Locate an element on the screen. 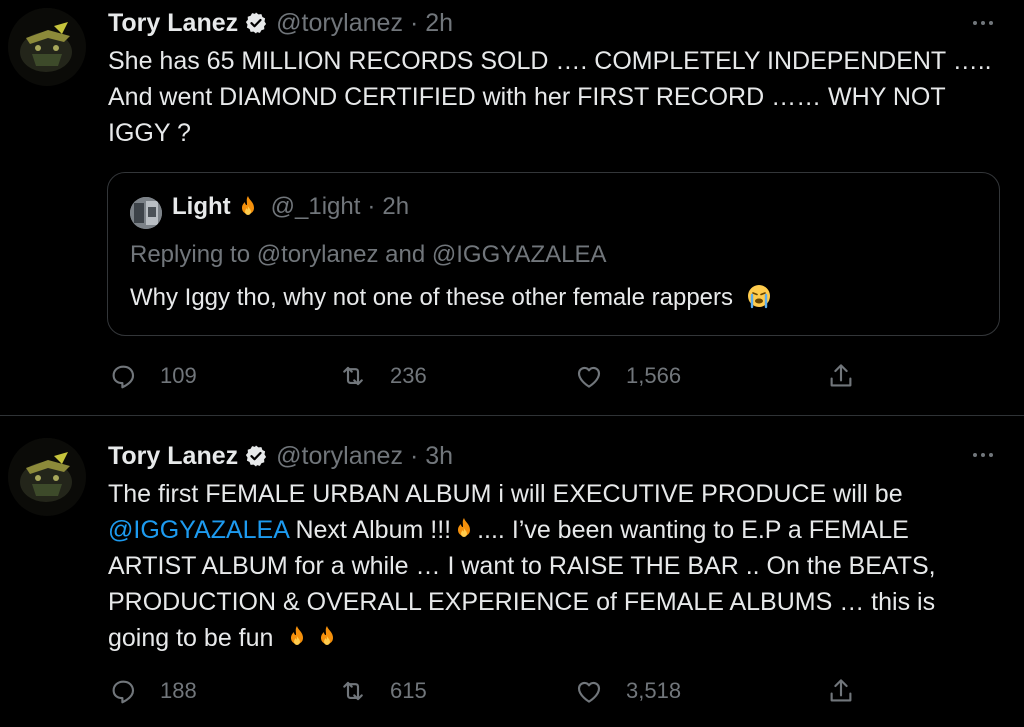  tweet-text-segment: .... I’ve been wanting to E.P a FEMALE is located at coordinates (693, 530).